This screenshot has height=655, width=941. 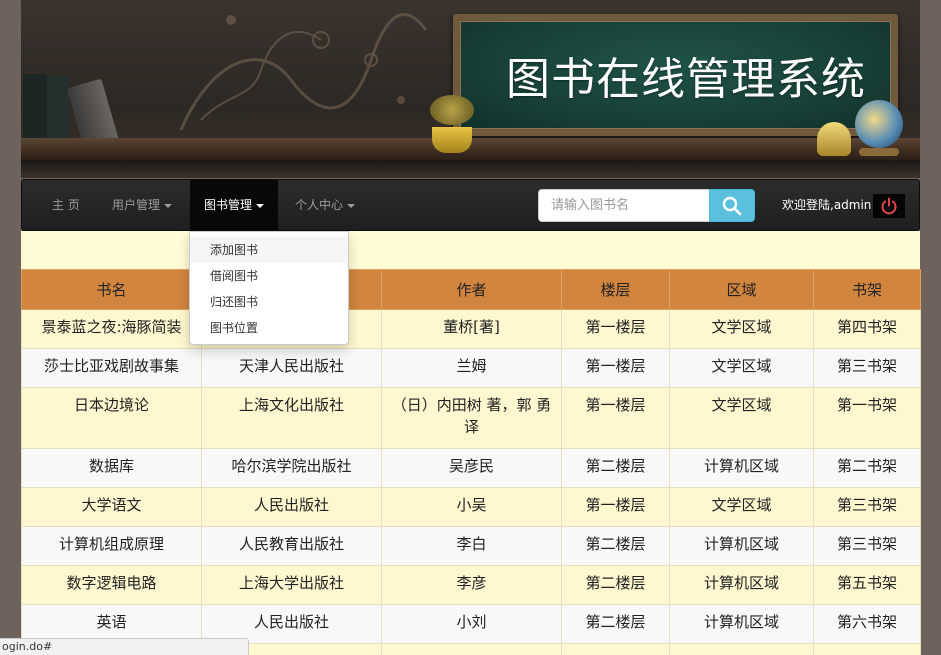 I want to click on table-cell: 吴彦民, so click(x=471, y=468).